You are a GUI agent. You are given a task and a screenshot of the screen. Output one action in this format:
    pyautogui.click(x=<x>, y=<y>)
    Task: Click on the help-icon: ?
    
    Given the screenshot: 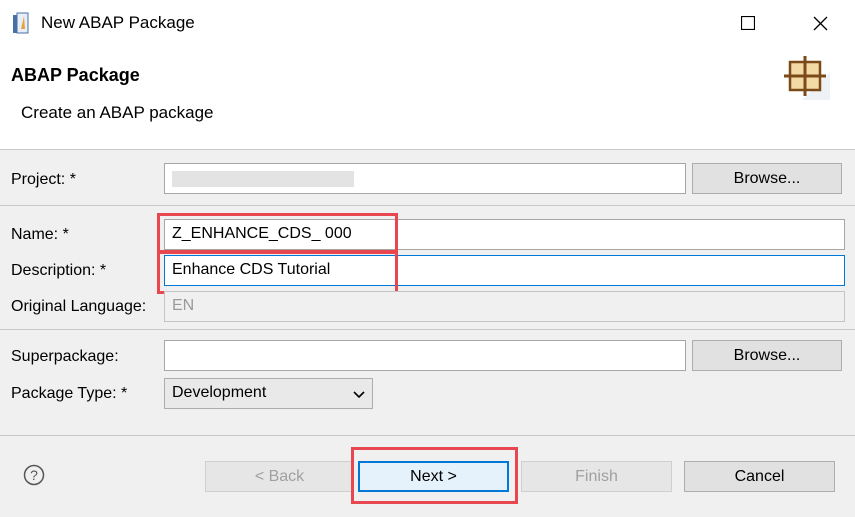 What is the action you would take?
    pyautogui.click(x=34, y=475)
    